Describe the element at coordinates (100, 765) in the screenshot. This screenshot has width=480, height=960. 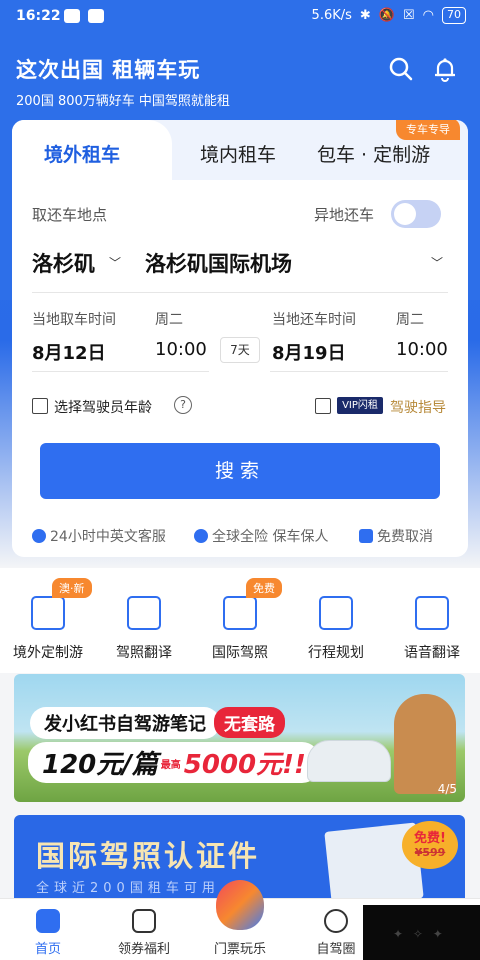
I see `banner-price-a: 120元/篇` at that location.